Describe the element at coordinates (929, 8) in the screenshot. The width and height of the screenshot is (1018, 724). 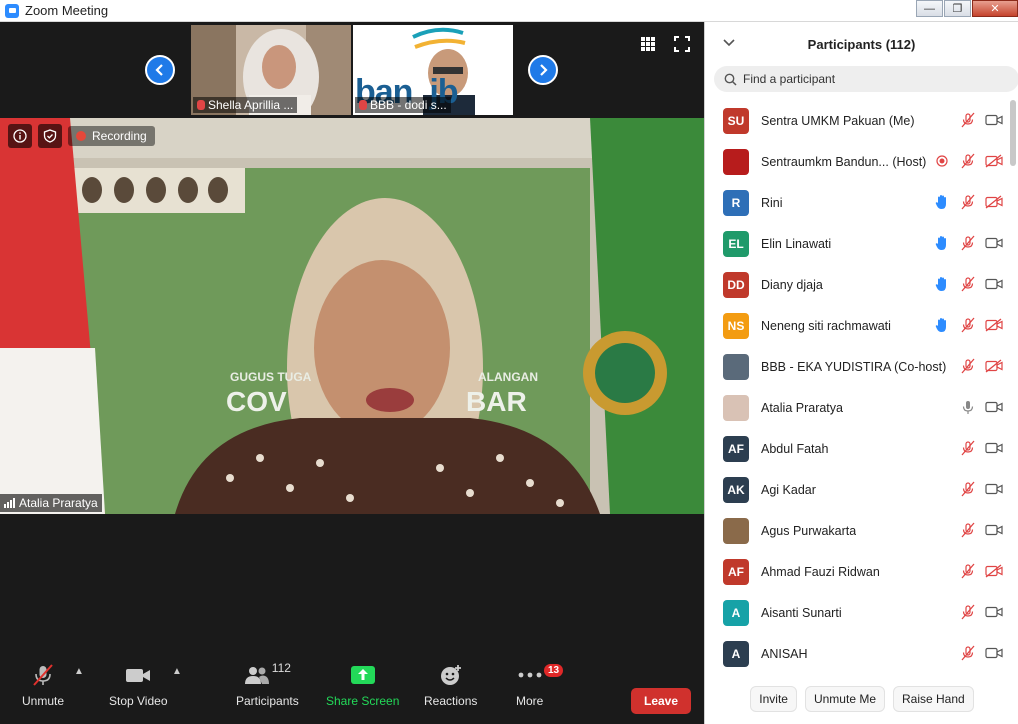
I see `minimize-button: —` at that location.